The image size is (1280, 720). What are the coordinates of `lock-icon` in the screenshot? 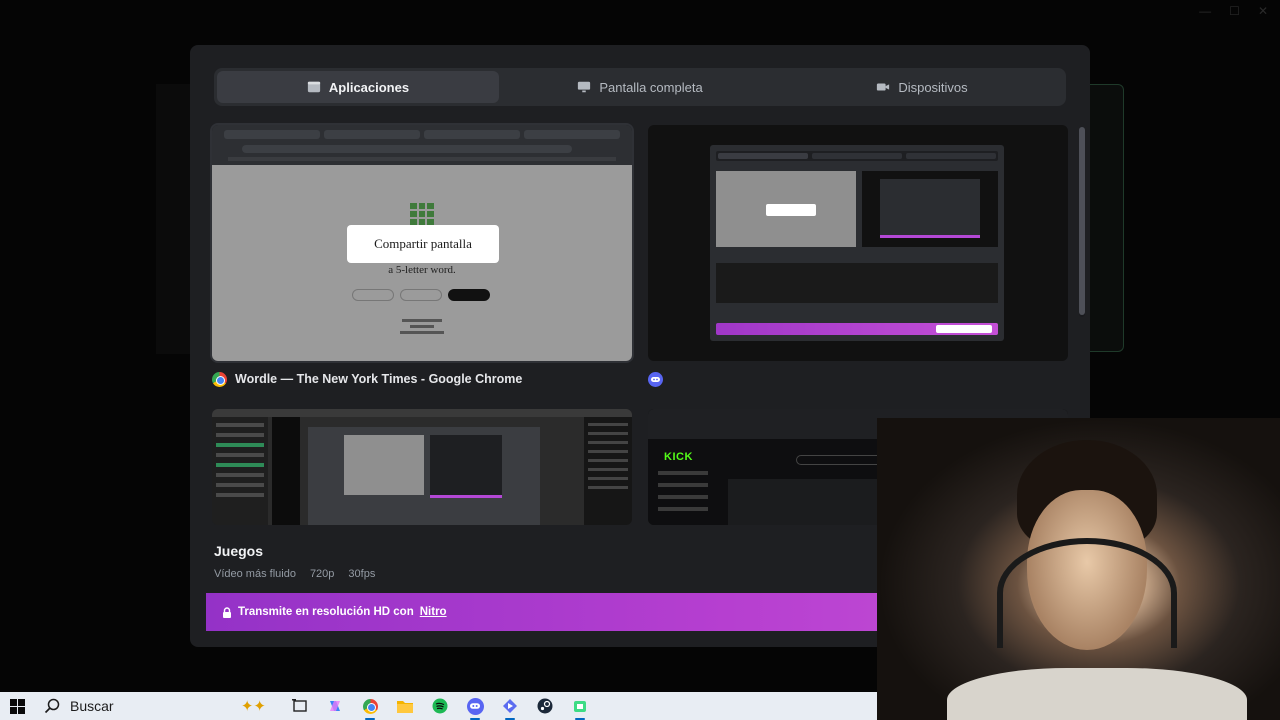 It's located at (227, 612).